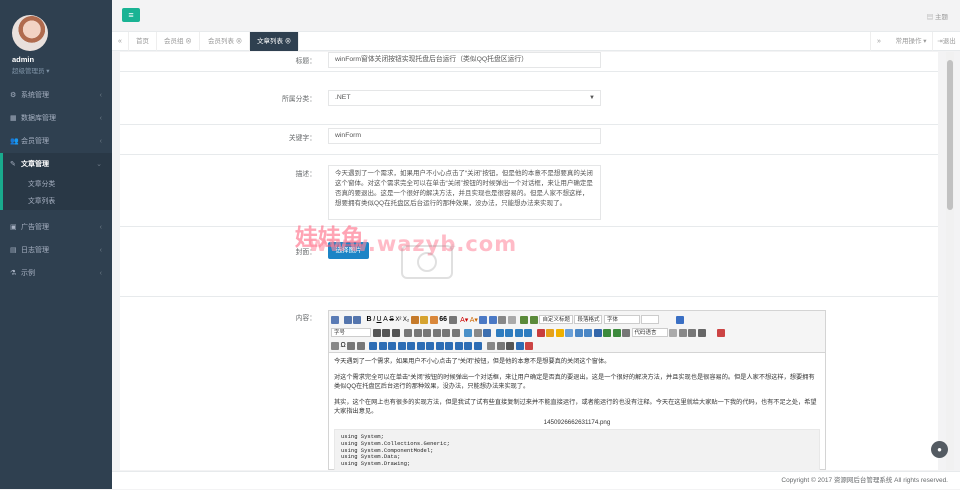  What do you see at coordinates (335, 319) in the screenshot?
I see `source-code-icon` at bounding box center [335, 319].